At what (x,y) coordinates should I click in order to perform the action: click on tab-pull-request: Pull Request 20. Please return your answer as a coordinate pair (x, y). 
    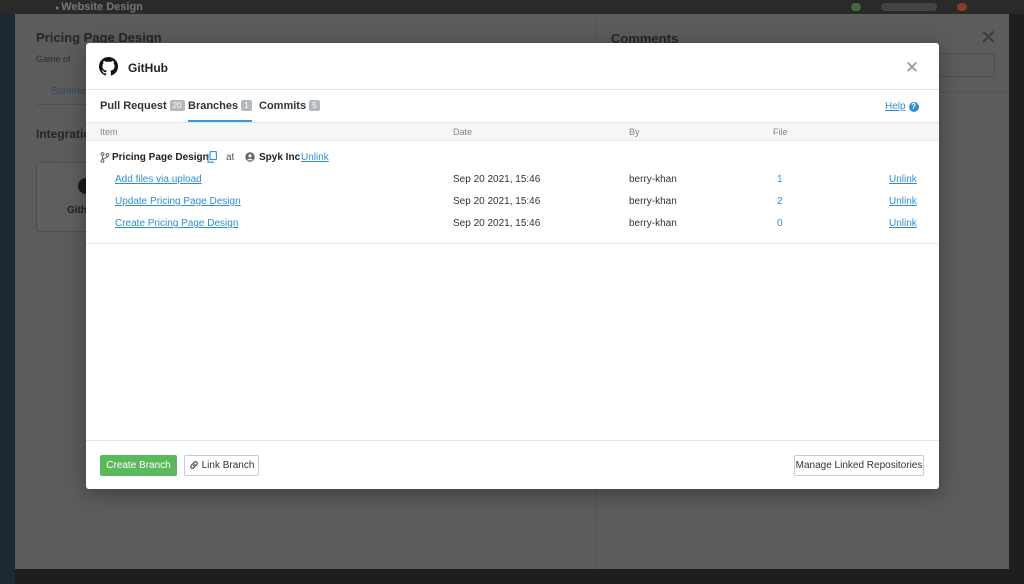
    Looking at the image, I should click on (142, 111).